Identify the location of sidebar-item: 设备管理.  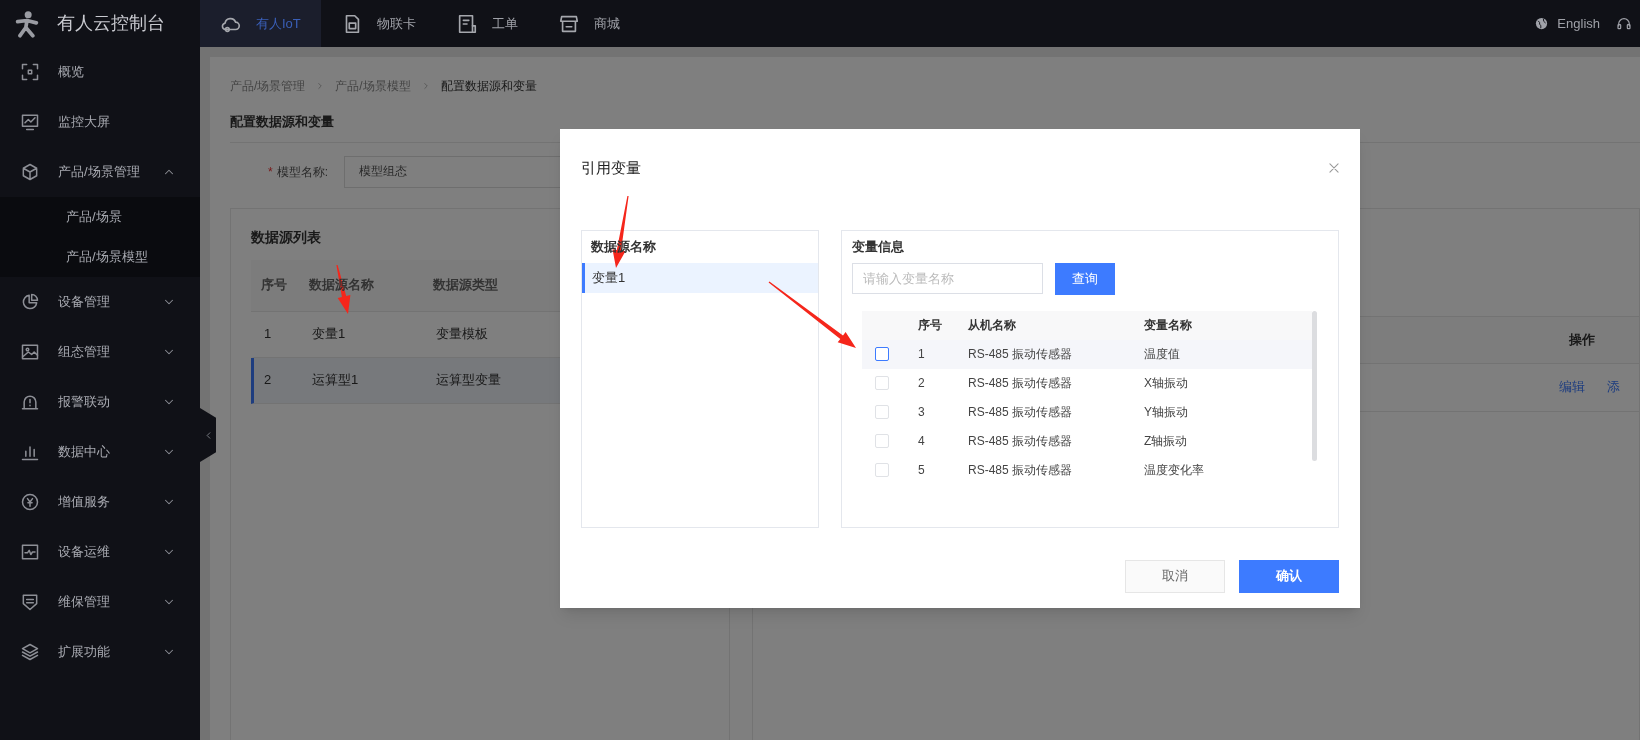
(100, 302).